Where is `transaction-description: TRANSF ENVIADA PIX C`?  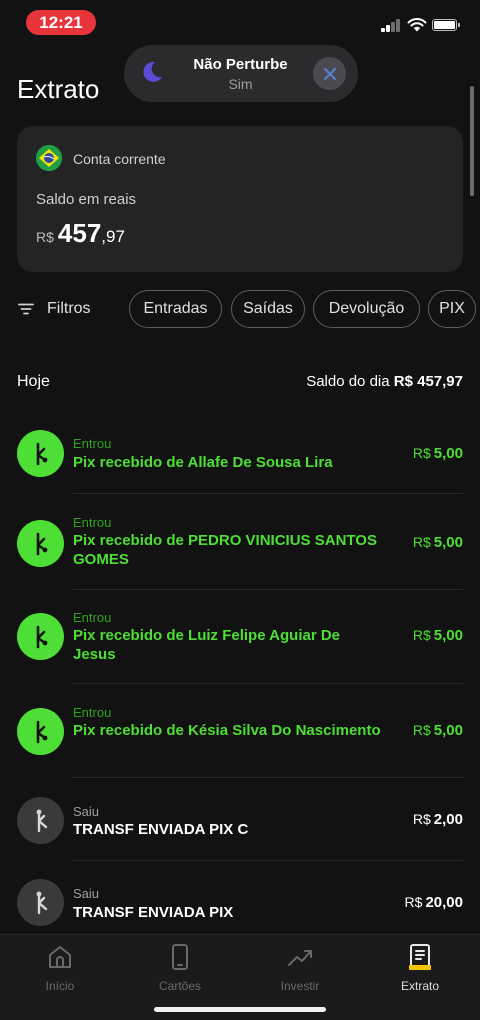
transaction-description: TRANSF ENVIADA PIX C is located at coordinates (161, 829).